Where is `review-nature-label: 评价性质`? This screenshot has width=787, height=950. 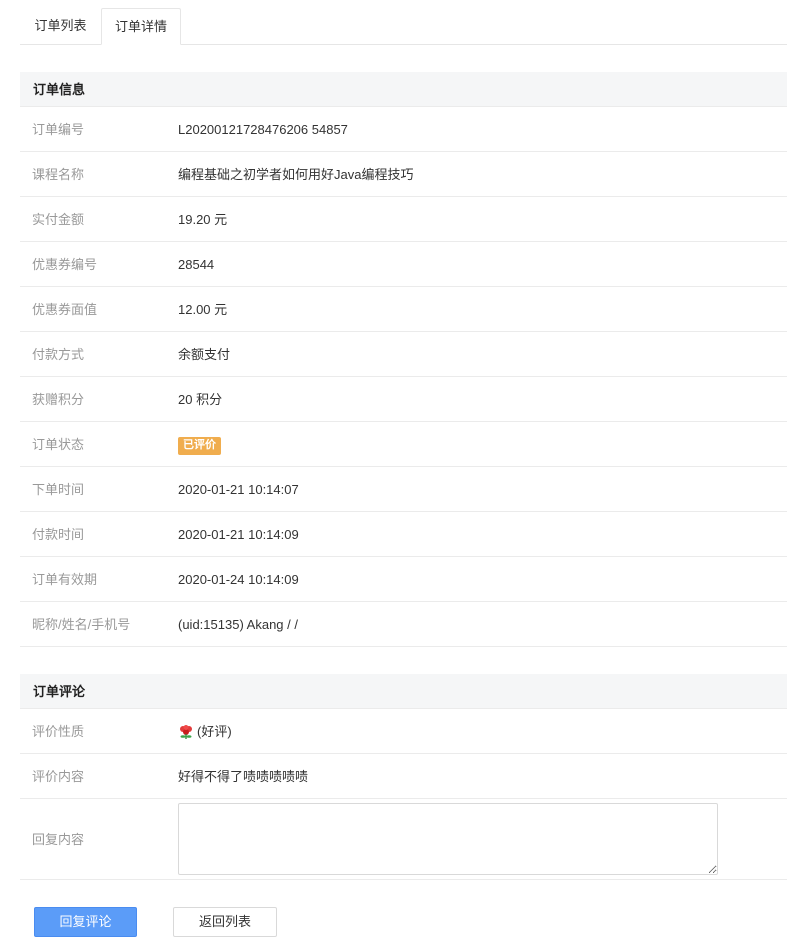 review-nature-label: 评价性质 is located at coordinates (58, 731).